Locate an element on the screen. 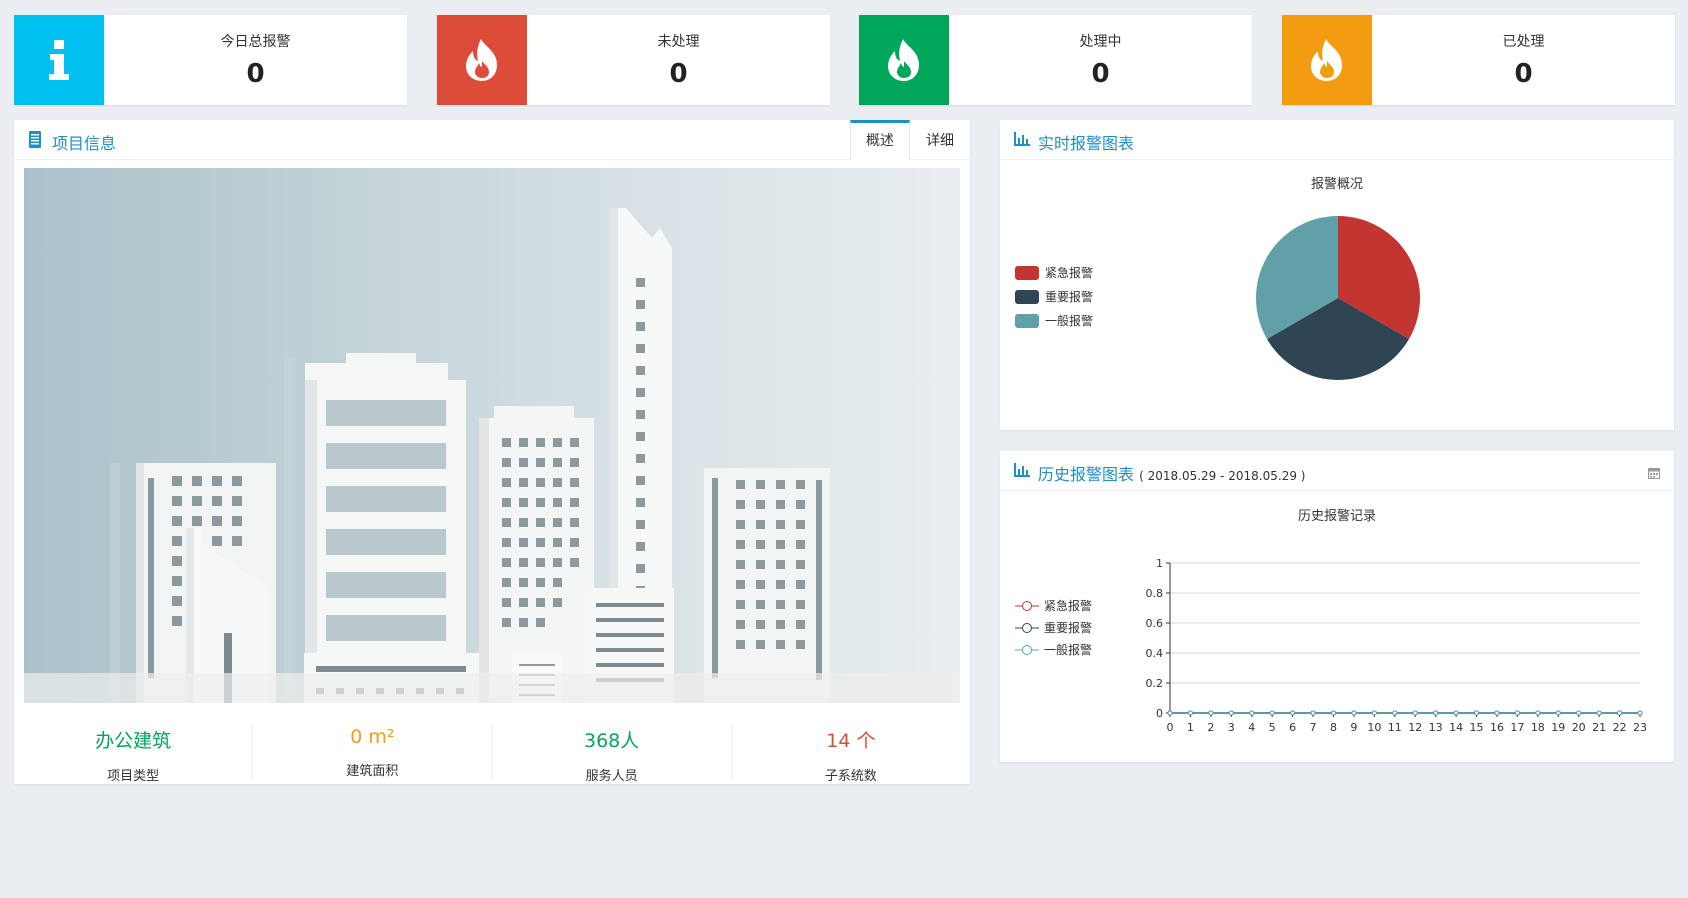 This screenshot has height=898, width=1688. tab-detail: 详细 is located at coordinates (940, 140).